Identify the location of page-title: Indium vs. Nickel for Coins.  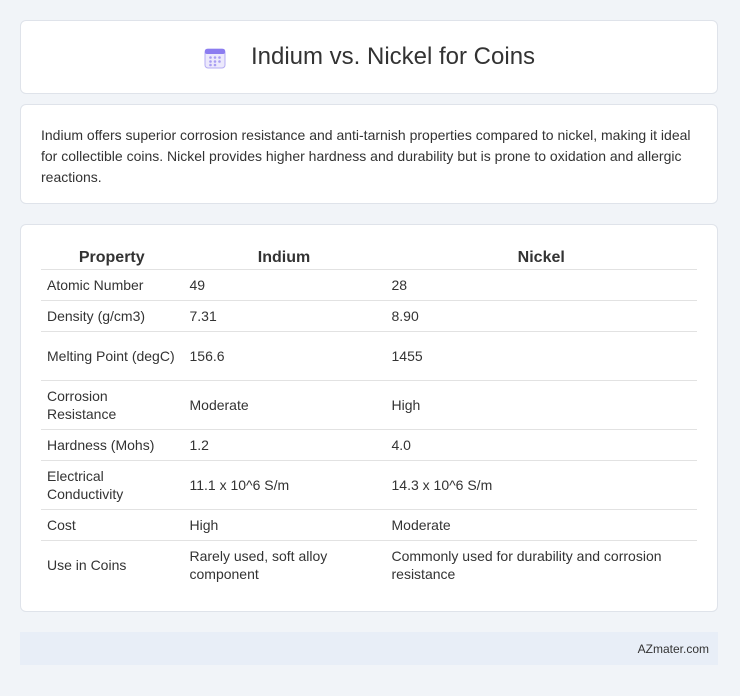
(393, 56).